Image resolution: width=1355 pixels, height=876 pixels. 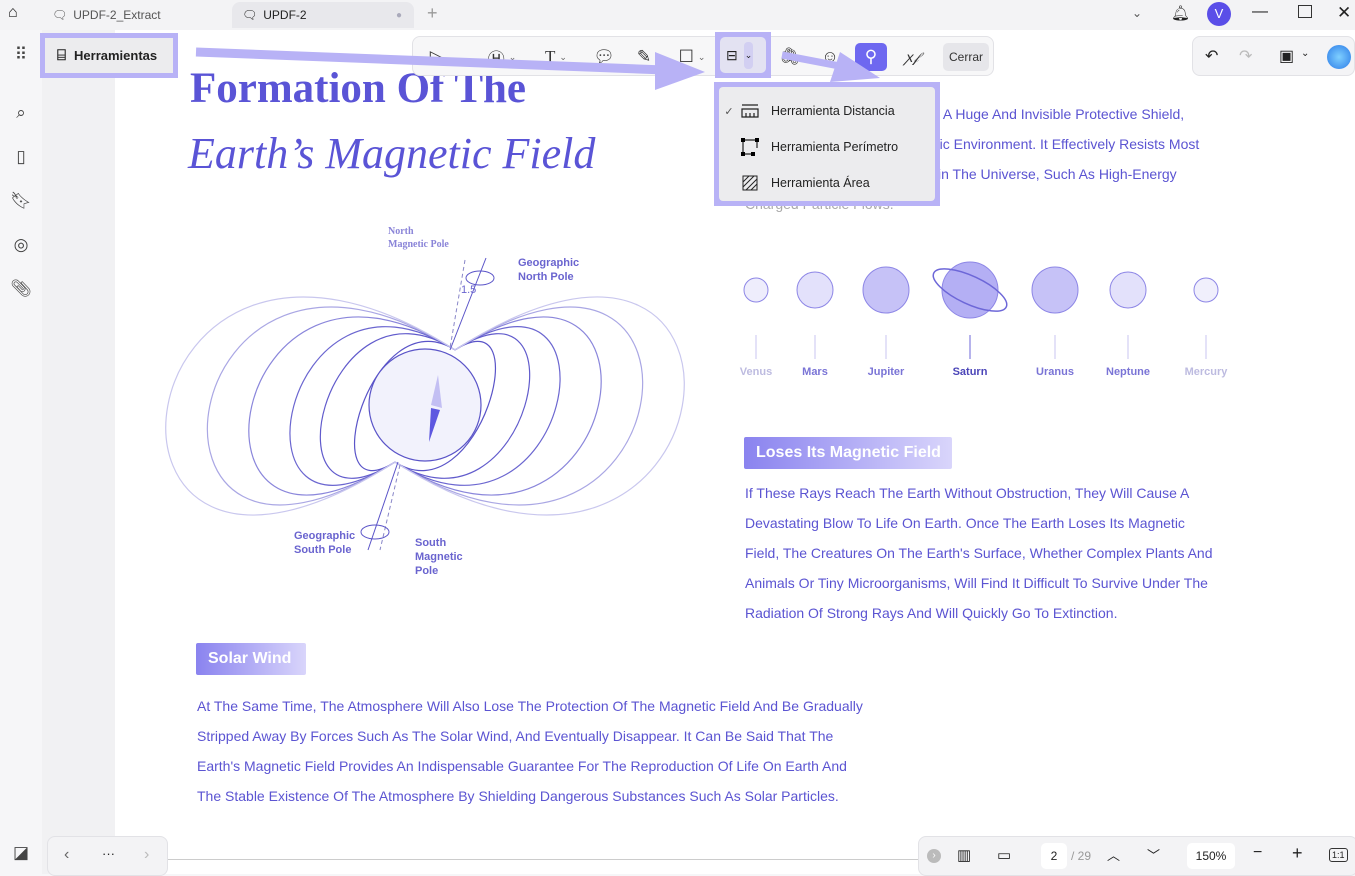 I want to click on highlight-icon: Ⓗ, so click(x=496, y=59).